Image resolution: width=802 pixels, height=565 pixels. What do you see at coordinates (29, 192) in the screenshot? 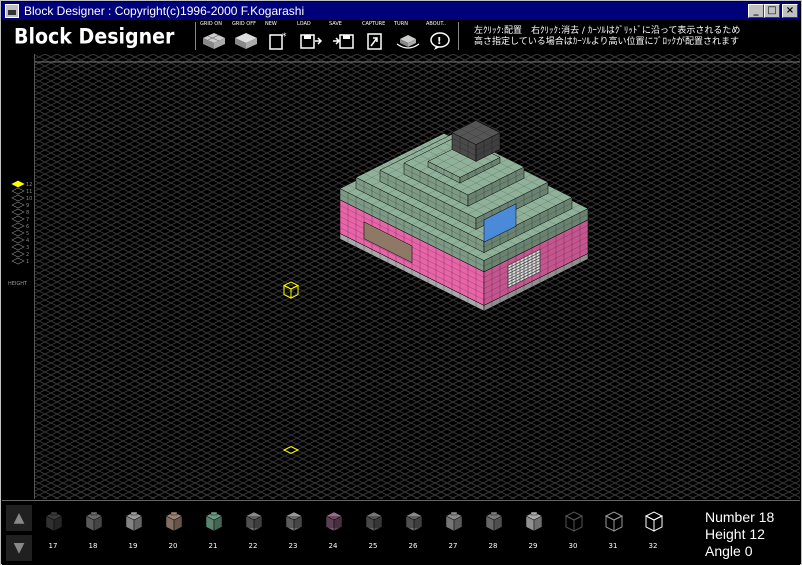
I see `svg-text: 11` at bounding box center [29, 192].